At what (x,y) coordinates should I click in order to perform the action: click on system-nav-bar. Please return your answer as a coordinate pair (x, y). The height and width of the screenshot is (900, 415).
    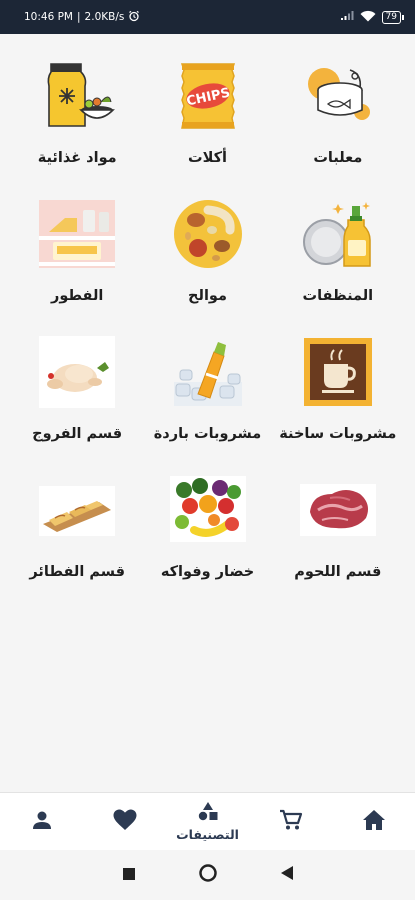
    Looking at the image, I should click on (207, 875).